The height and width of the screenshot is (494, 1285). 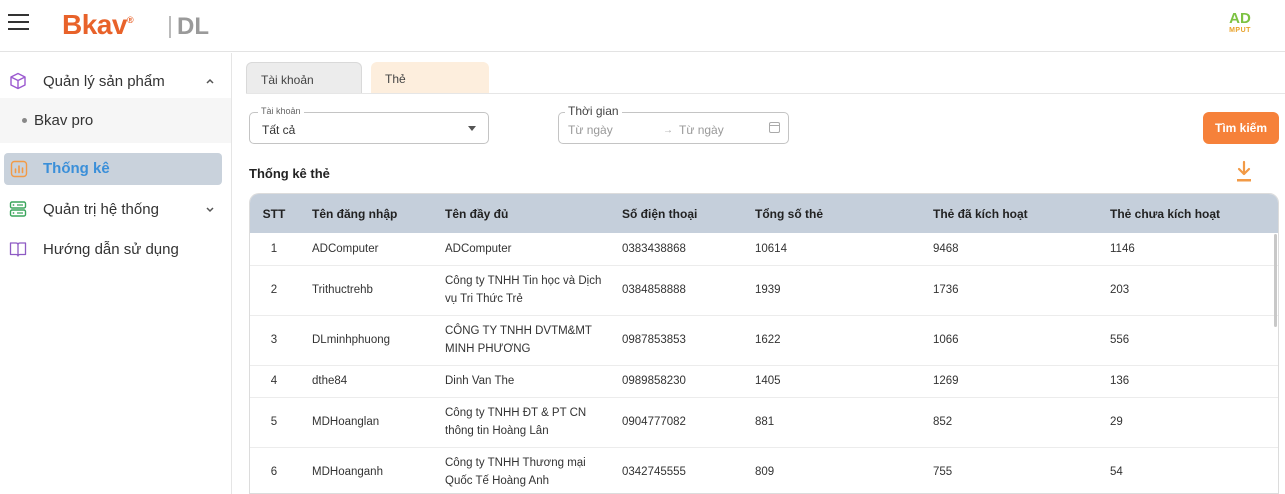 I want to click on admput-logo: AD MPUT, so click(x=1240, y=24).